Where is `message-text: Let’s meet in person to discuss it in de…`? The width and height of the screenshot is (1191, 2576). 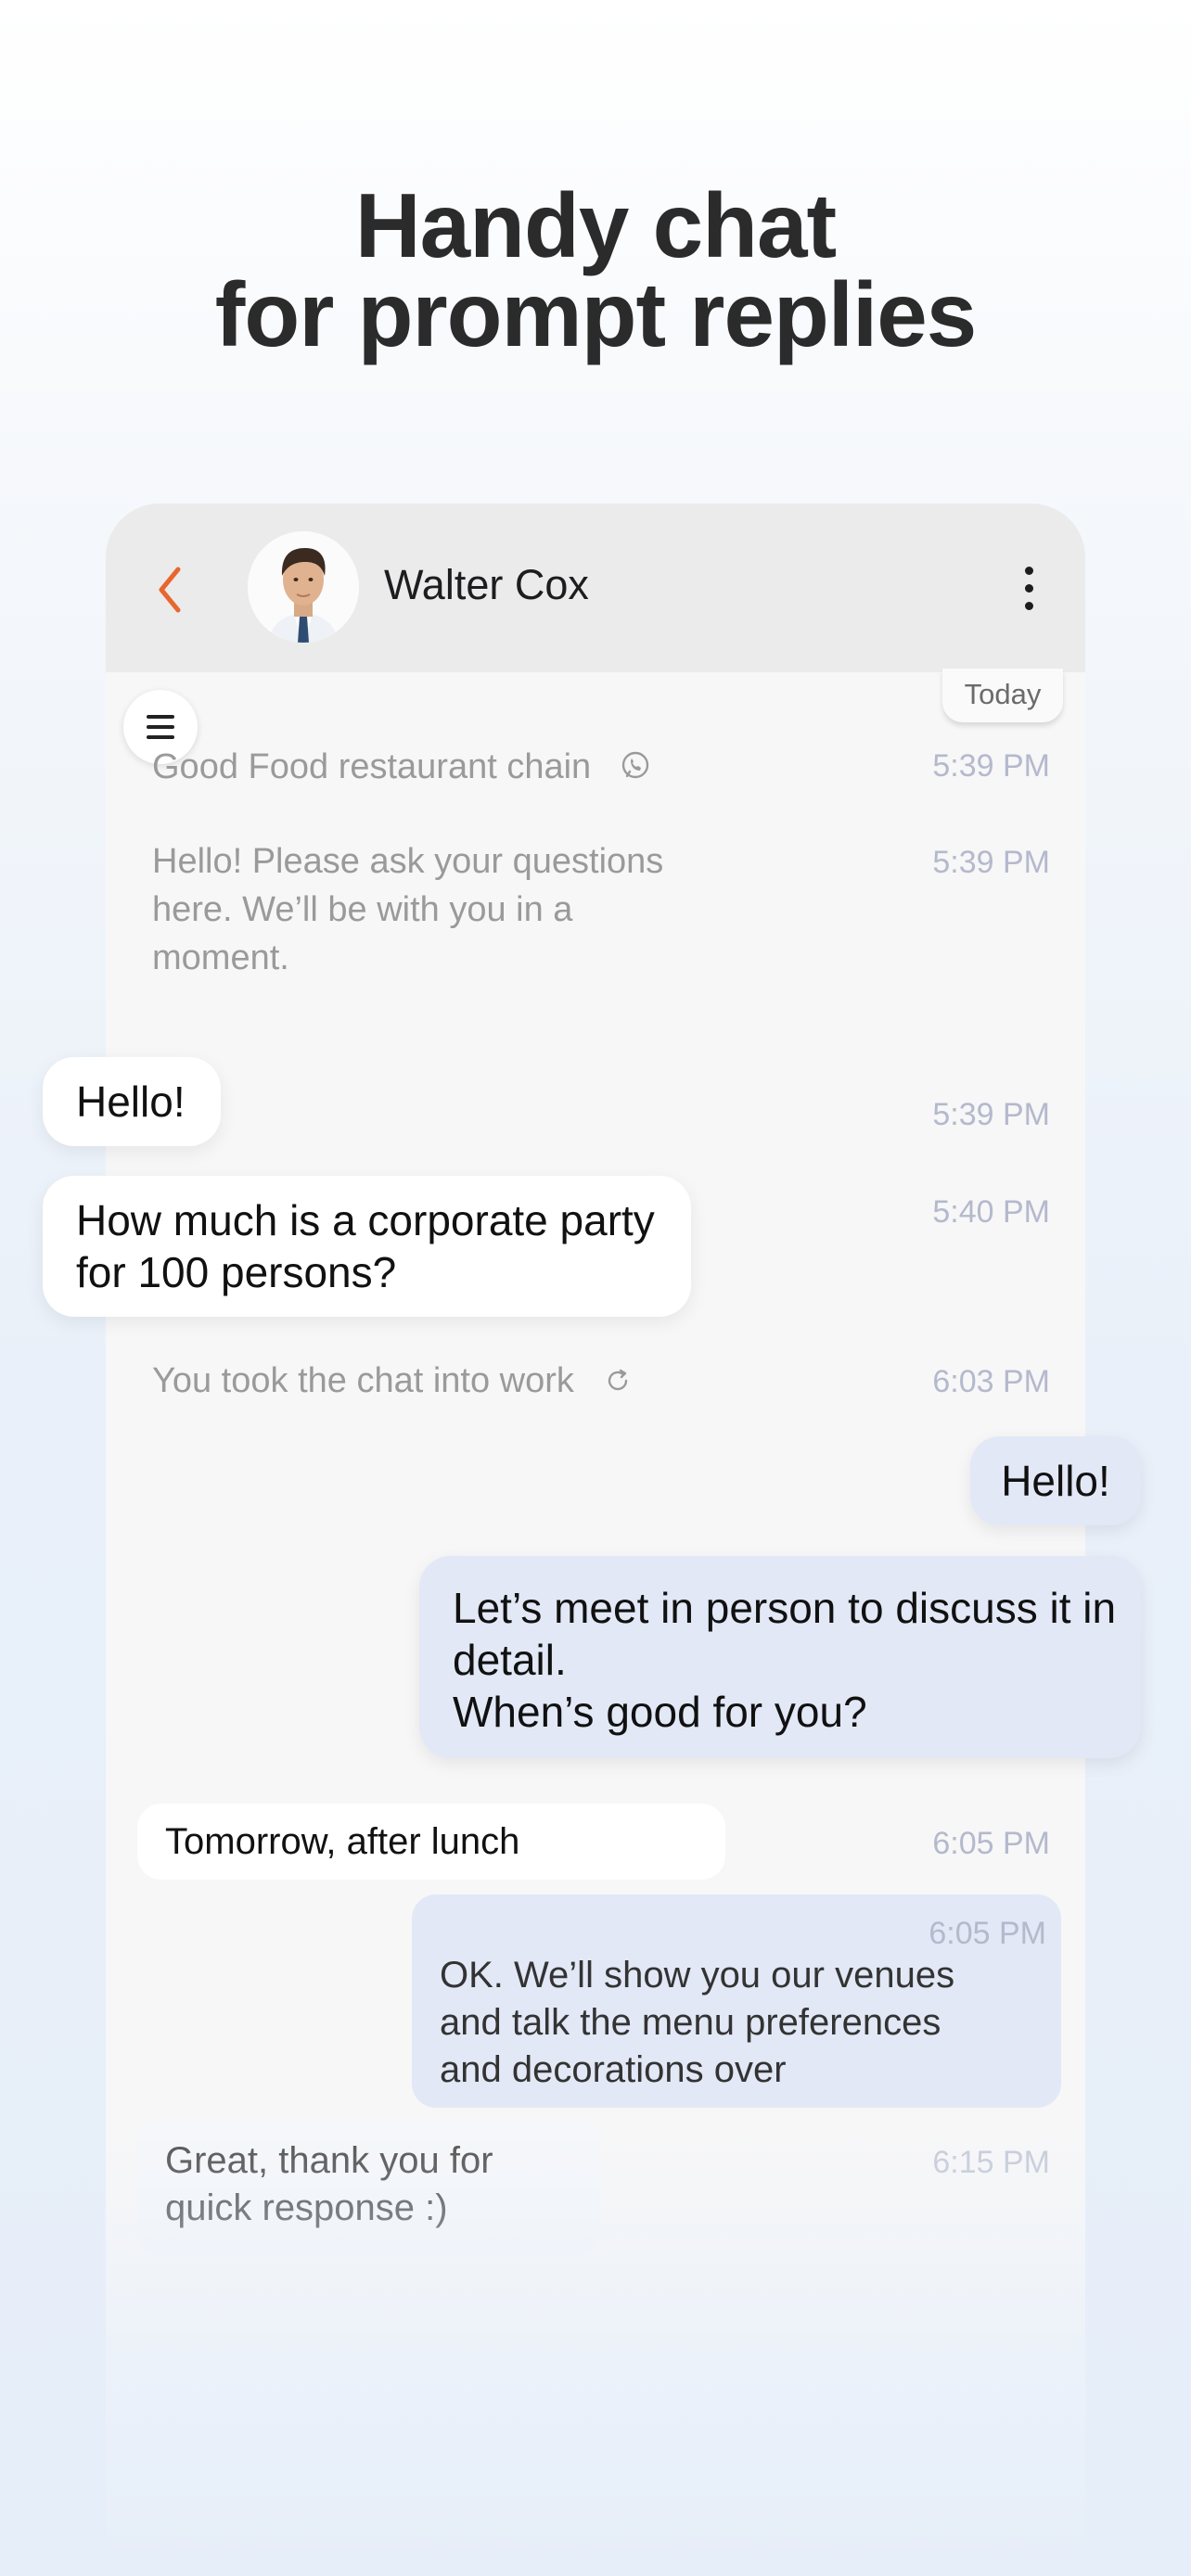 message-text: Let’s meet in person to discuss it in de… is located at coordinates (785, 1660).